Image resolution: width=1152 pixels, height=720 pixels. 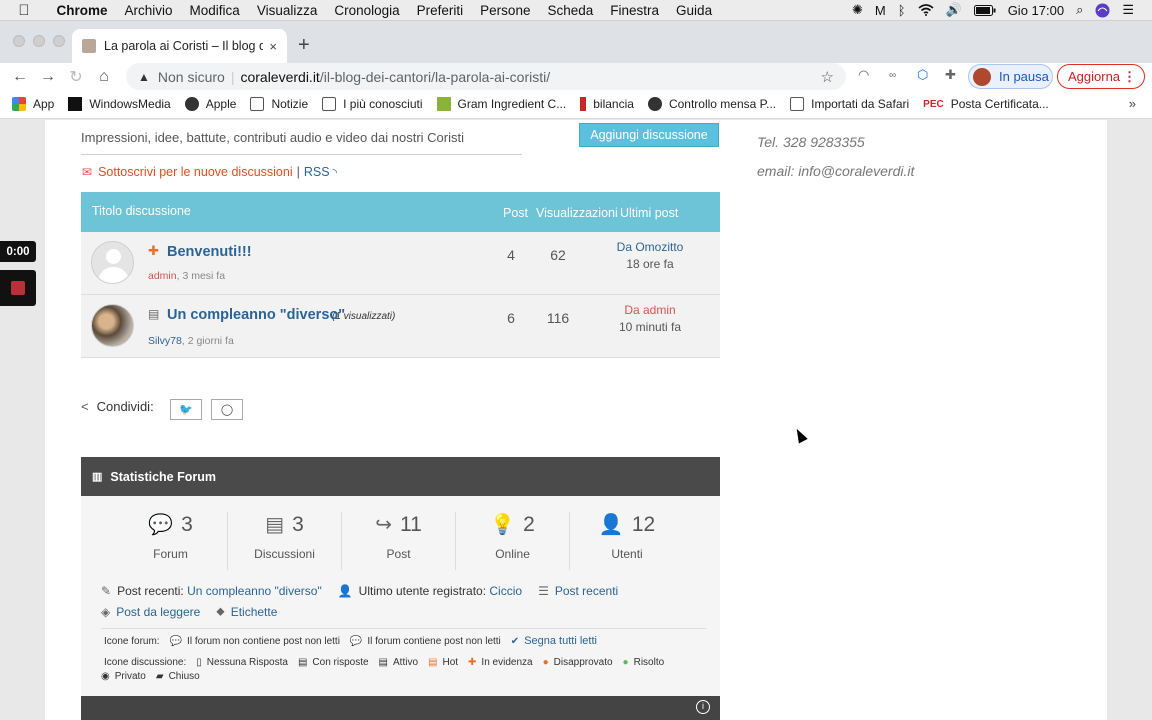 I want to click on tags-link: Etichette, so click(x=254, y=612).